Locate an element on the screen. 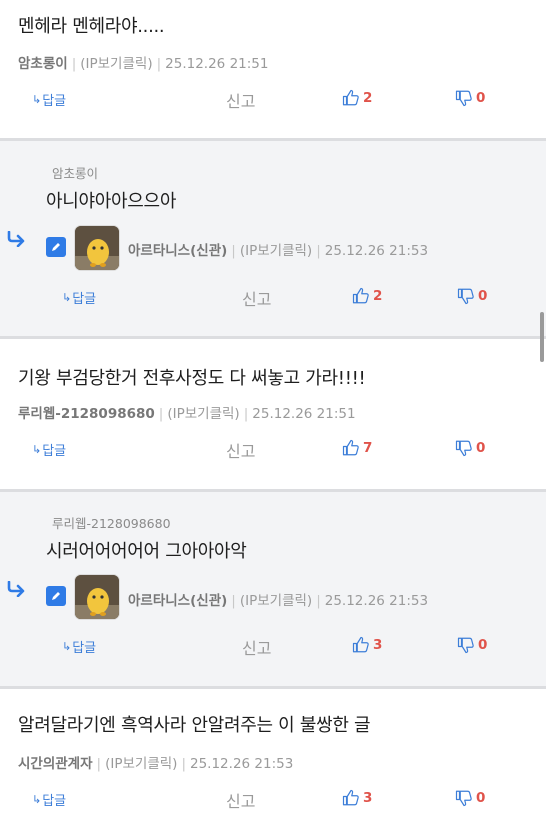 This screenshot has height=823, width=546. comment-meta: 시간의관계자 | (IP보기클릭) | 25.12.26 21:53 is located at coordinates (156, 764).